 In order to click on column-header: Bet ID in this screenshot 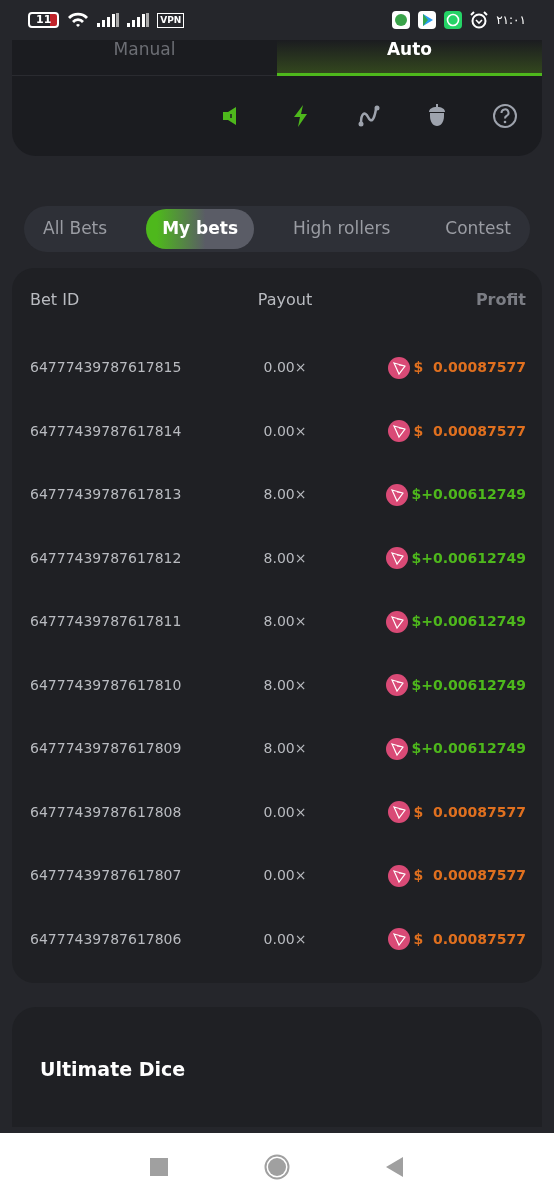, I will do `click(55, 300)`.